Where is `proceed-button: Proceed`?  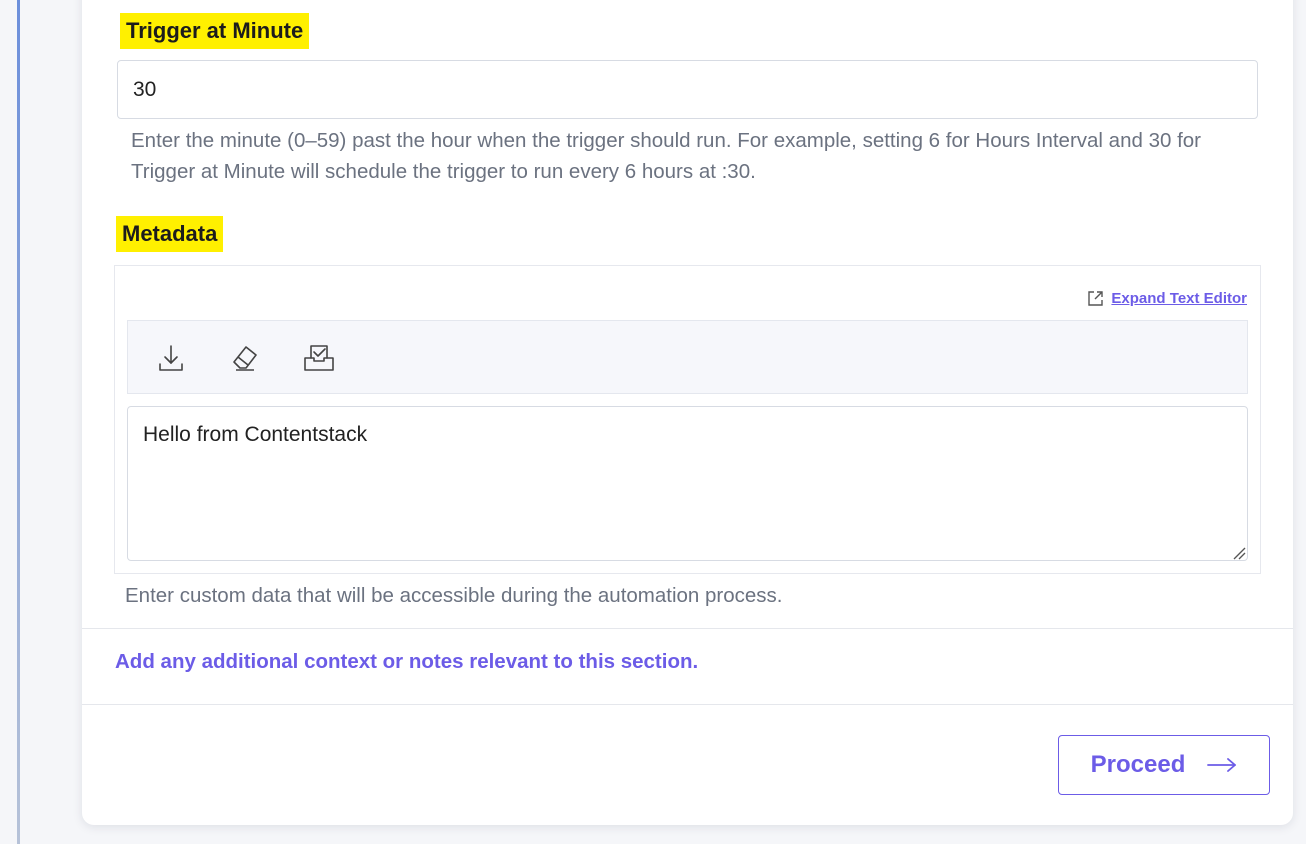 proceed-button: Proceed is located at coordinates (1164, 765).